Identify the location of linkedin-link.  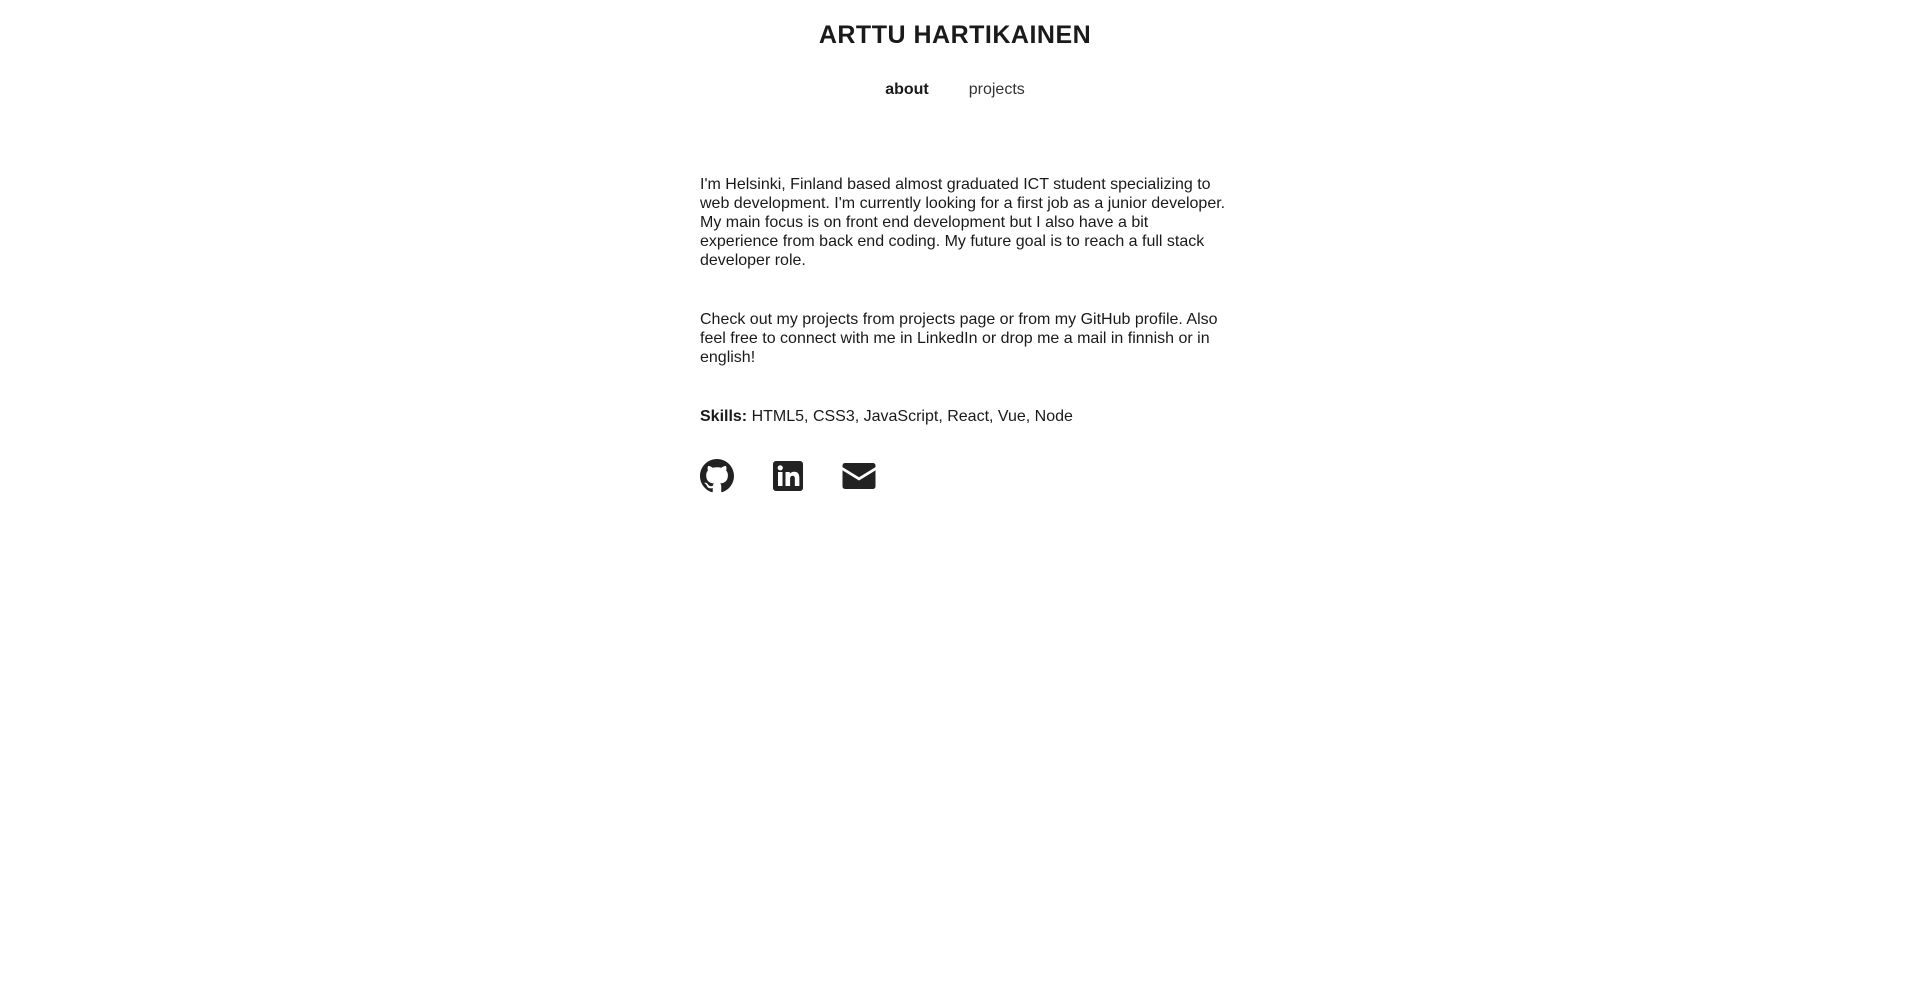
(788, 476).